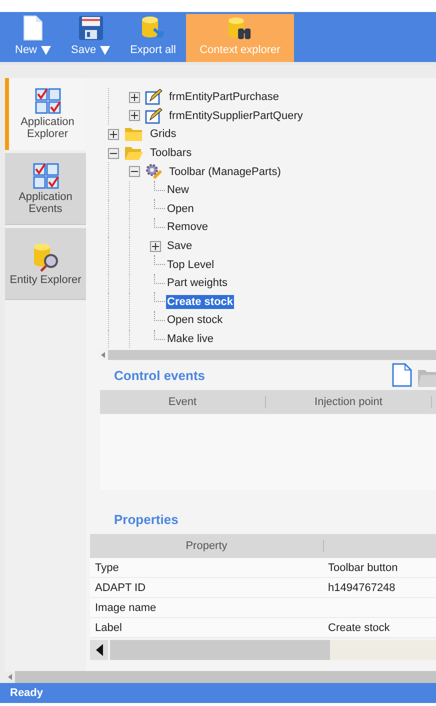 The height and width of the screenshot is (706, 436). Describe the element at coordinates (180, 246) in the screenshot. I see `tree-item: Save` at that location.